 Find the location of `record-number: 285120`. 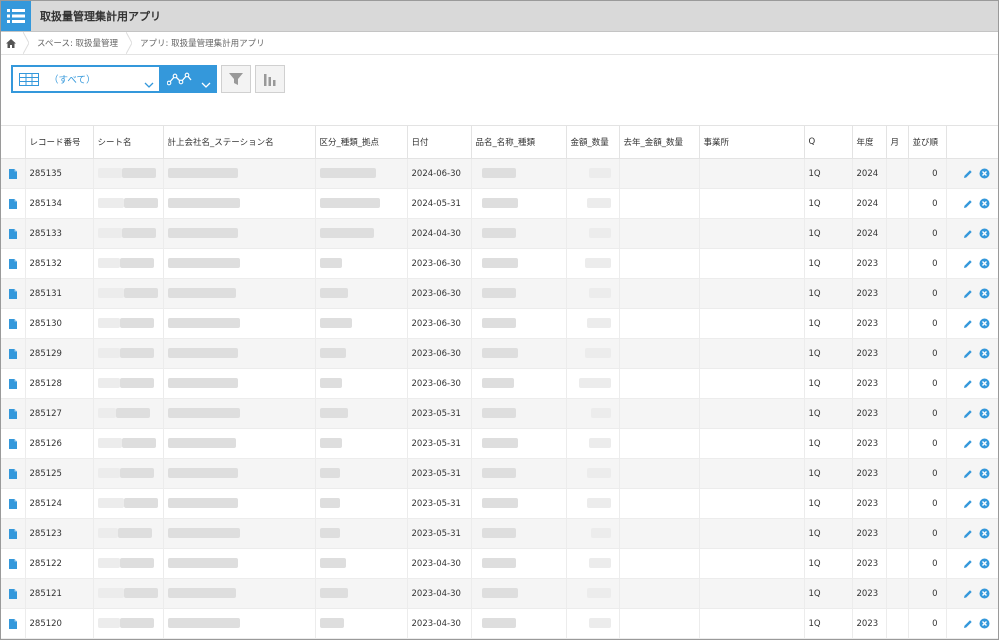

record-number: 285120 is located at coordinates (46, 624).